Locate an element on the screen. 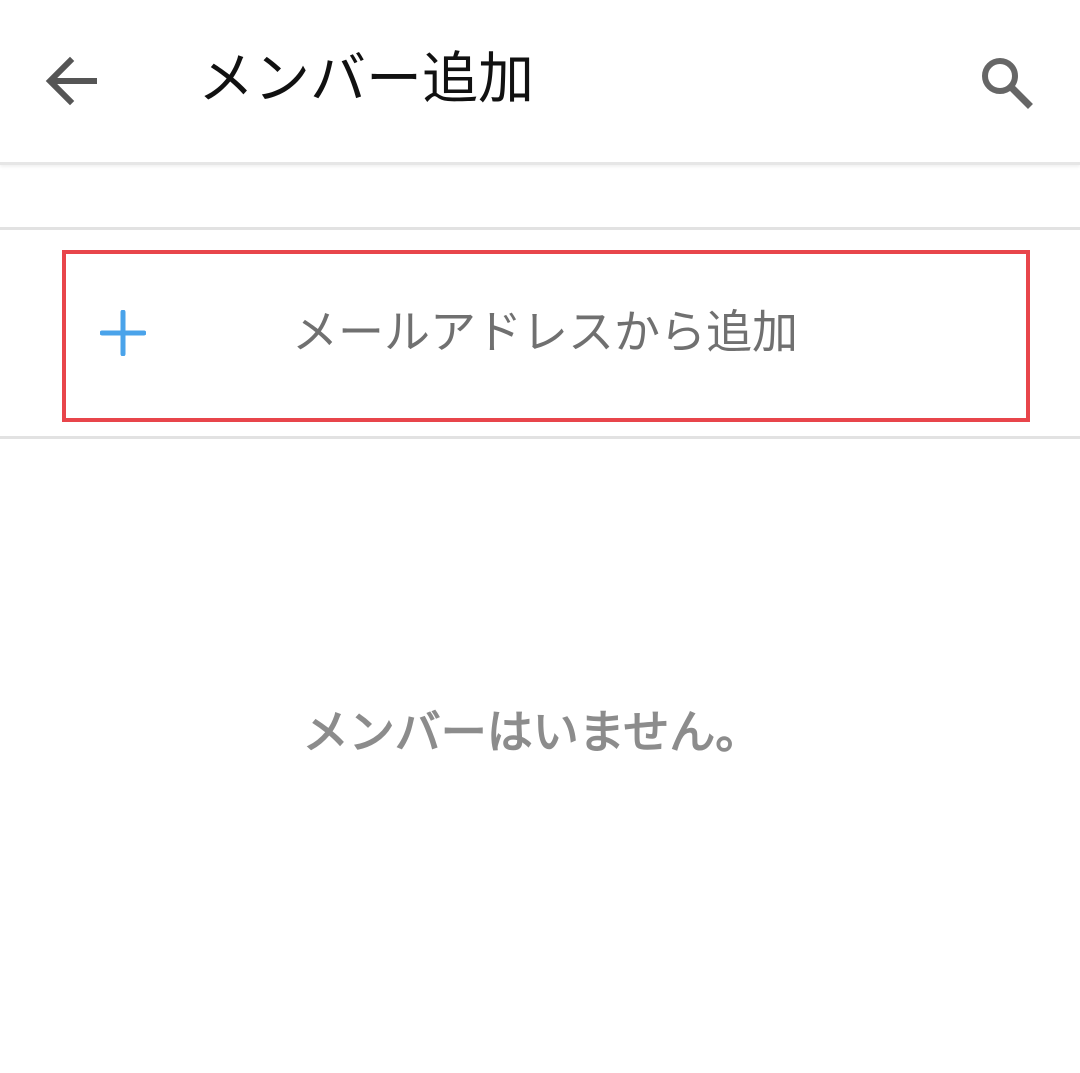 Image resolution: width=1080 pixels, height=1073 pixels. empty-members-message: メンバーはいません。 is located at coordinates (532, 732).